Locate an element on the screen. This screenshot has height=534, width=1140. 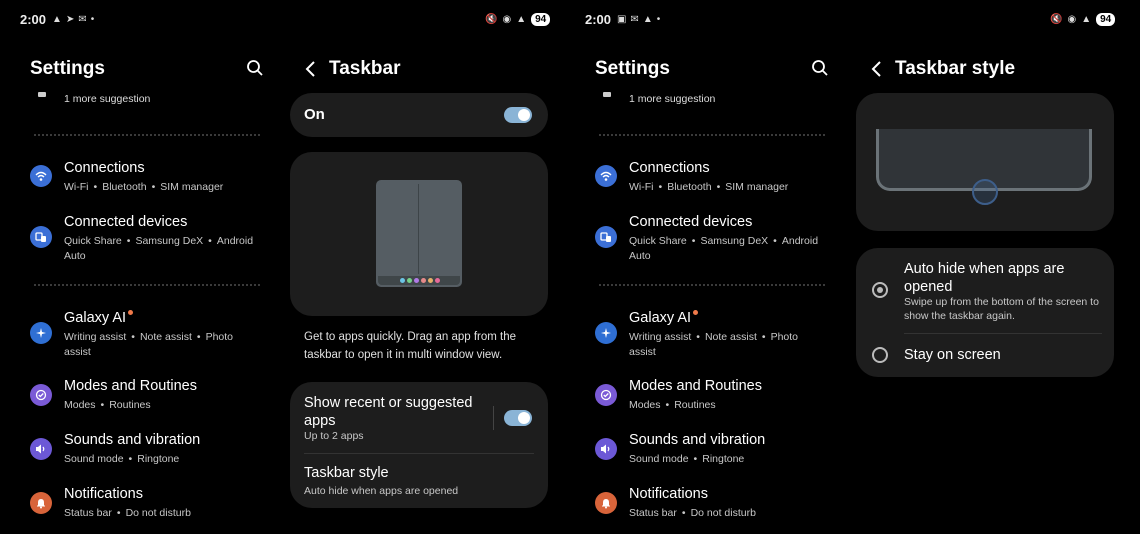
status-bar-left: 2:00 ▲ ➤ ✉ • is located at coordinates (59, 19).